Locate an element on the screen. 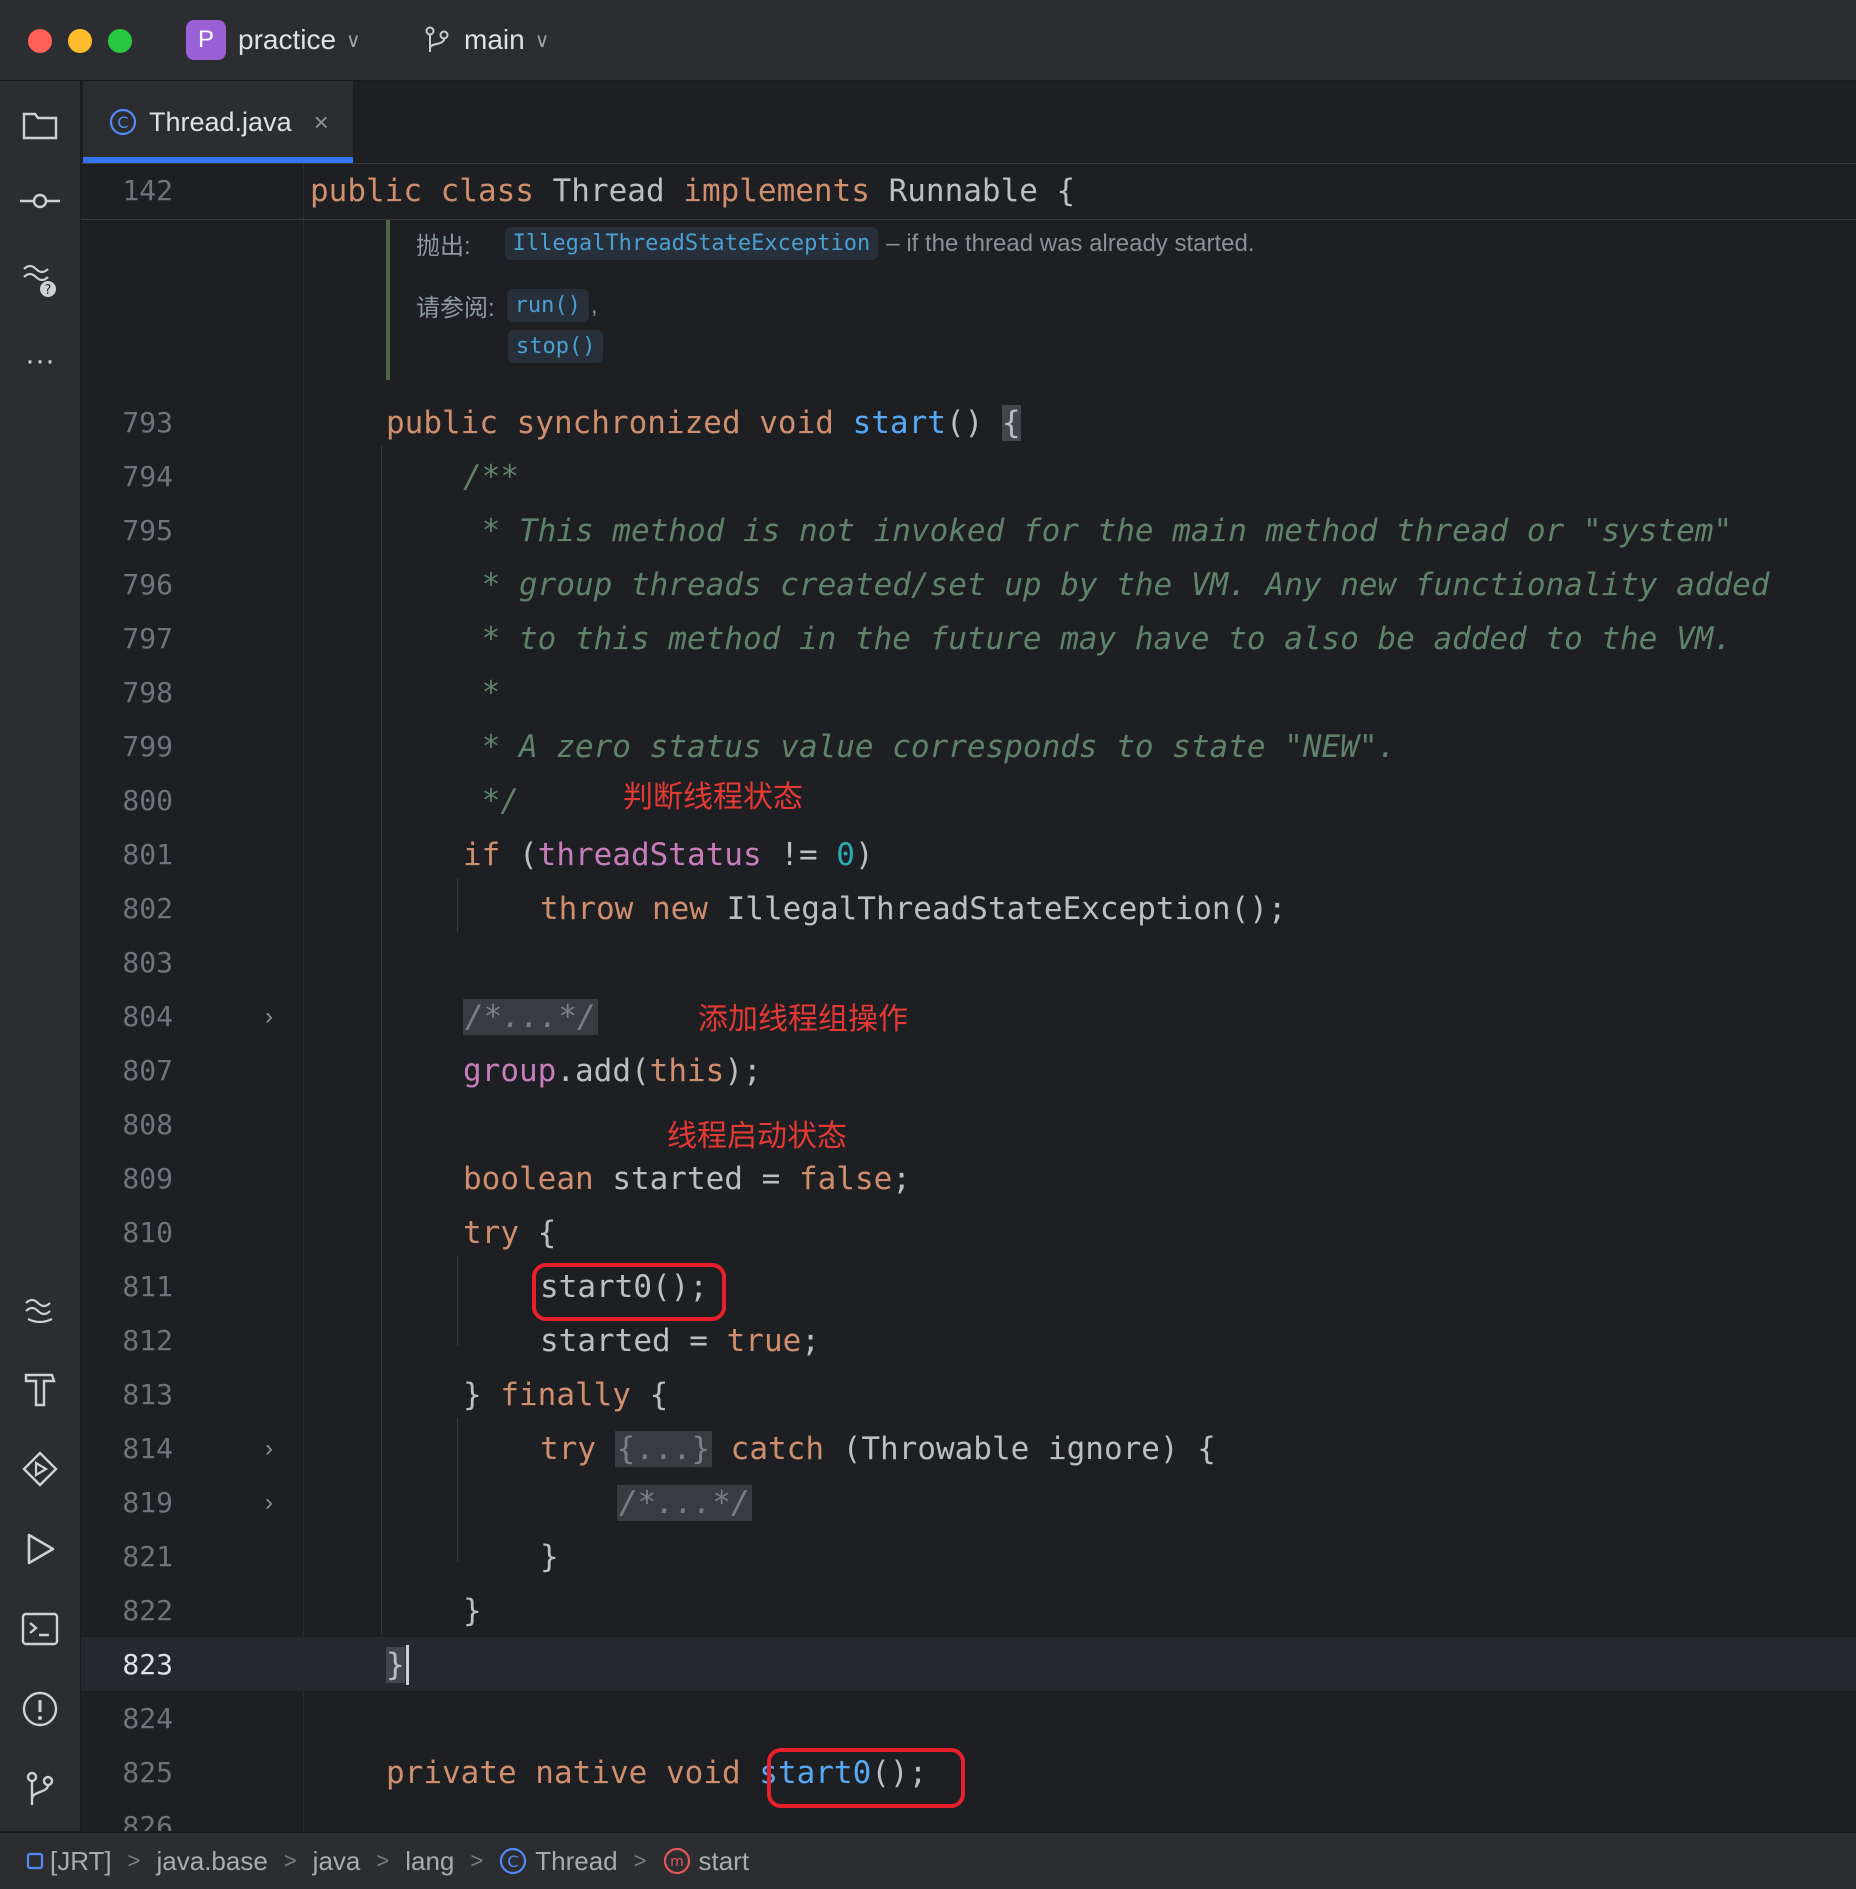 This screenshot has width=1856, height=1889. code-line: 801 if (threadStatus != 0) is located at coordinates (968, 855).